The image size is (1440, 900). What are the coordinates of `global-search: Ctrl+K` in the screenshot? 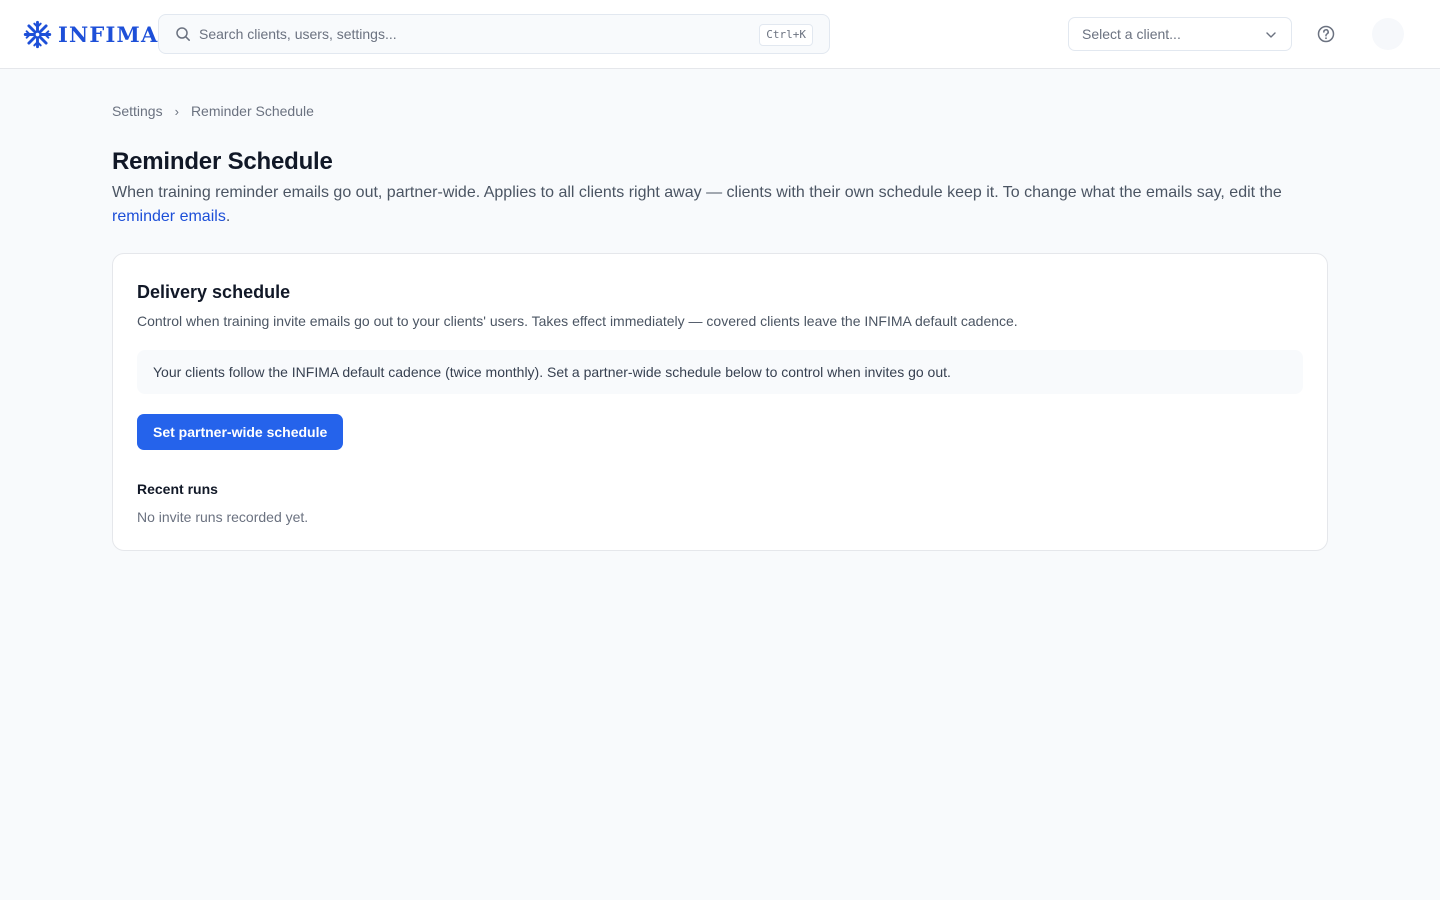 It's located at (494, 34).